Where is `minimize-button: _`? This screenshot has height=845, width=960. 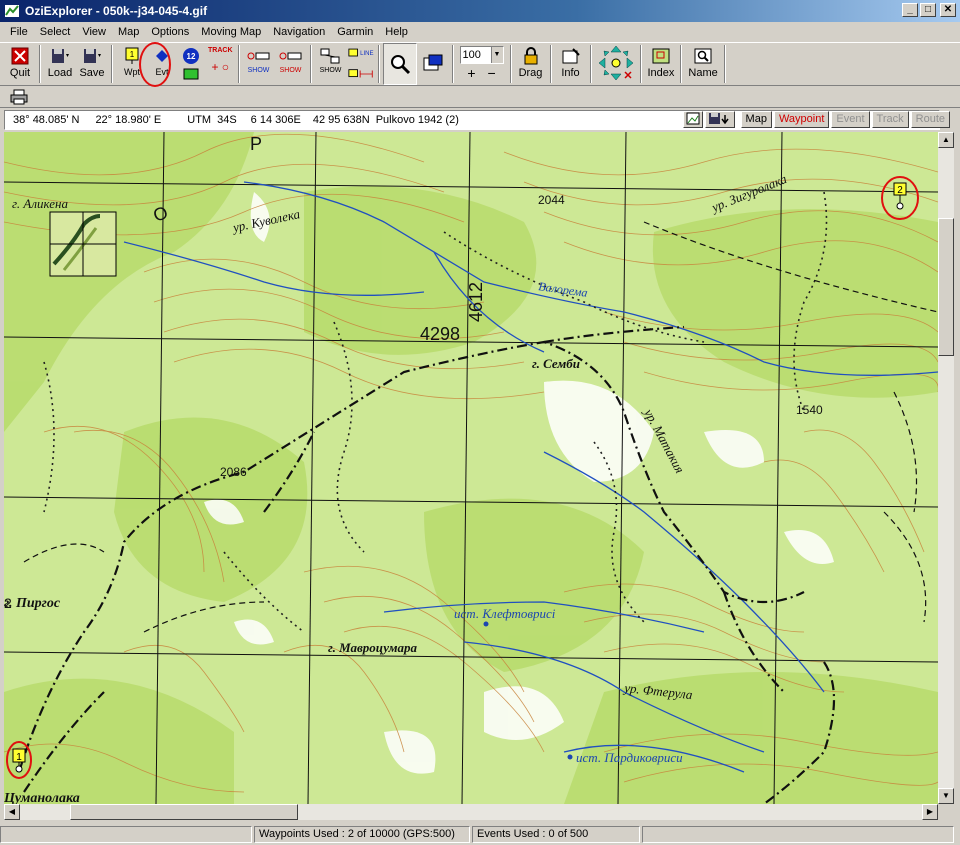
minimize-button: _ is located at coordinates (910, 10).